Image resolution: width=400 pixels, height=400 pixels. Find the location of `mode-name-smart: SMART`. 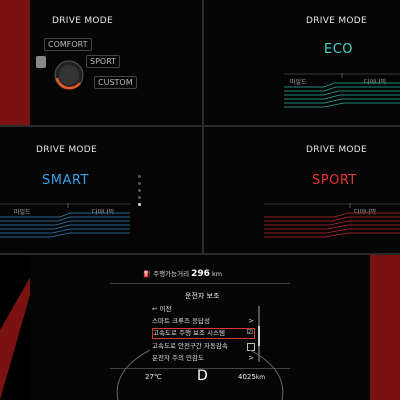

mode-name-smart: SMART is located at coordinates (65, 180).